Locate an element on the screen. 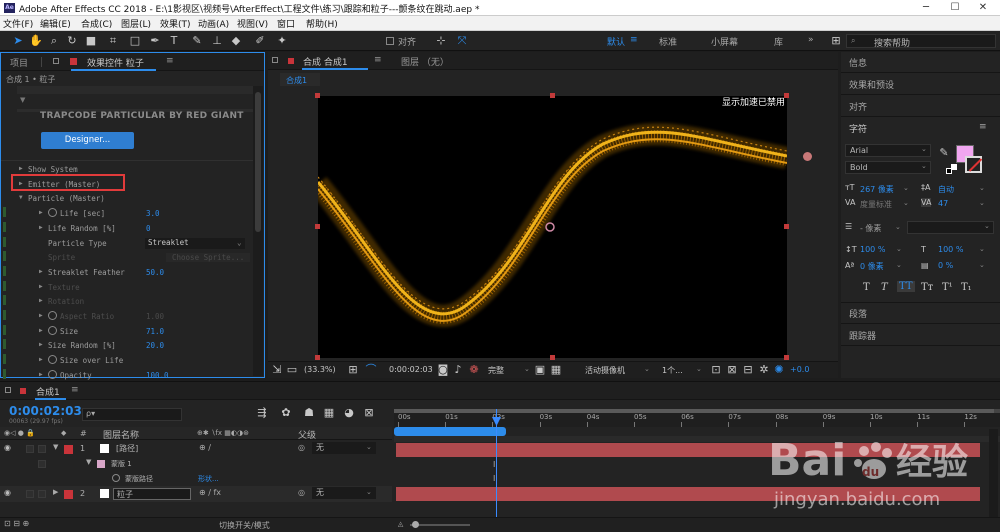 This screenshot has height=532, width=1000. playhead is located at coordinates (496, 470).